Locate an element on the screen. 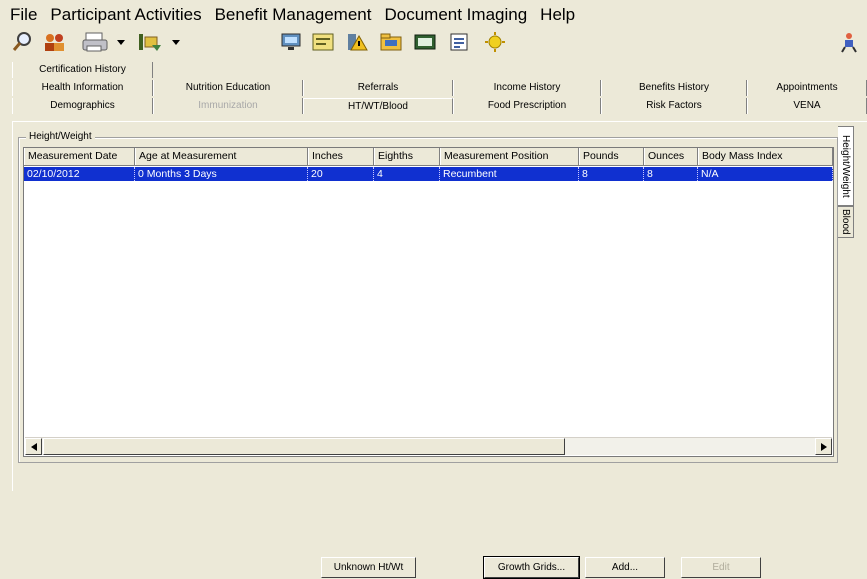 This screenshot has height=579, width=867. side-tab-height-weight-label: Height/Weight is located at coordinates (845, 166).